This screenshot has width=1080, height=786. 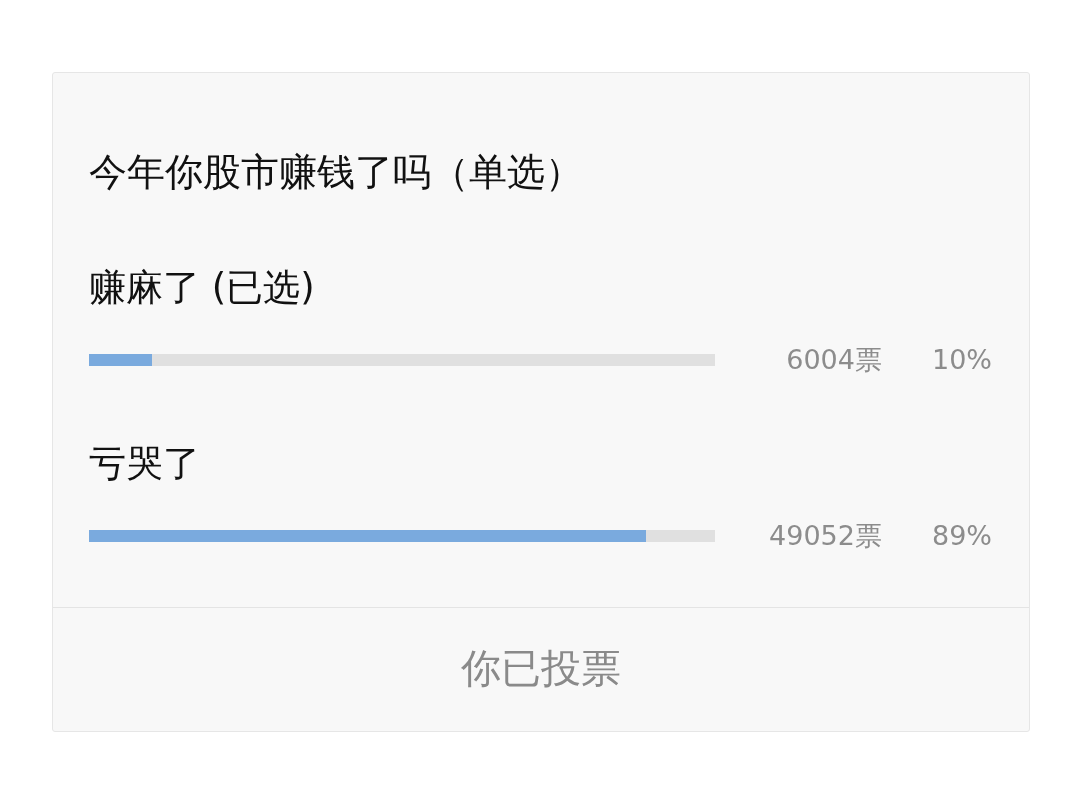 What do you see at coordinates (202, 288) in the screenshot?
I see `option-label: 赚麻了 (已选)` at bounding box center [202, 288].